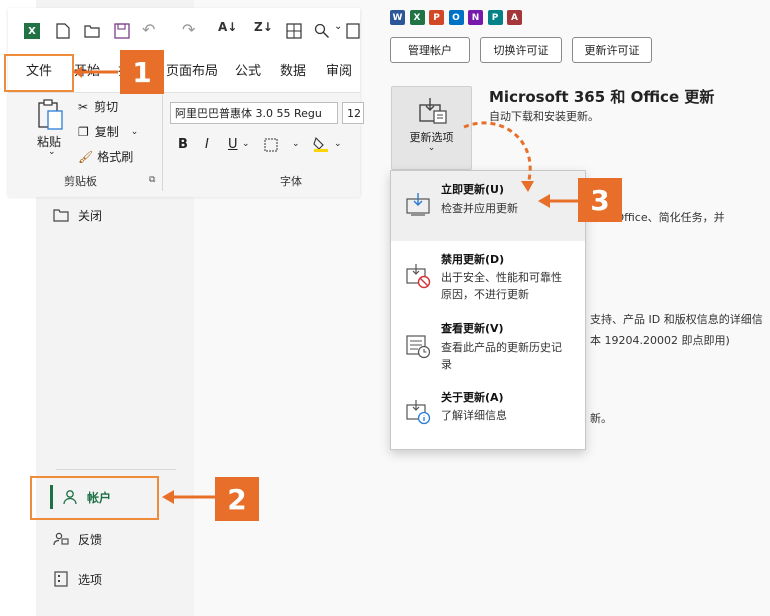  Describe the element at coordinates (142, 72) in the screenshot. I see `step-1-badge: 1` at that location.